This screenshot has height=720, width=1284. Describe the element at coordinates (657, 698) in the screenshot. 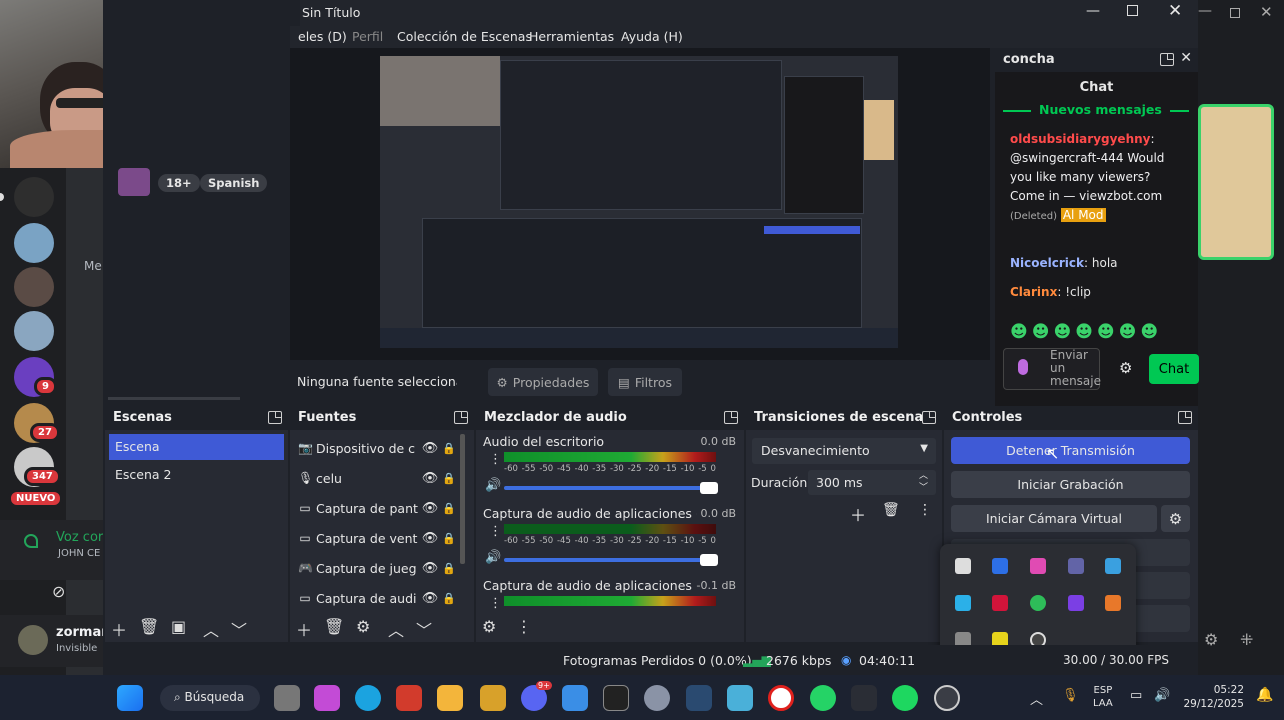

I see `settings-icon` at that location.